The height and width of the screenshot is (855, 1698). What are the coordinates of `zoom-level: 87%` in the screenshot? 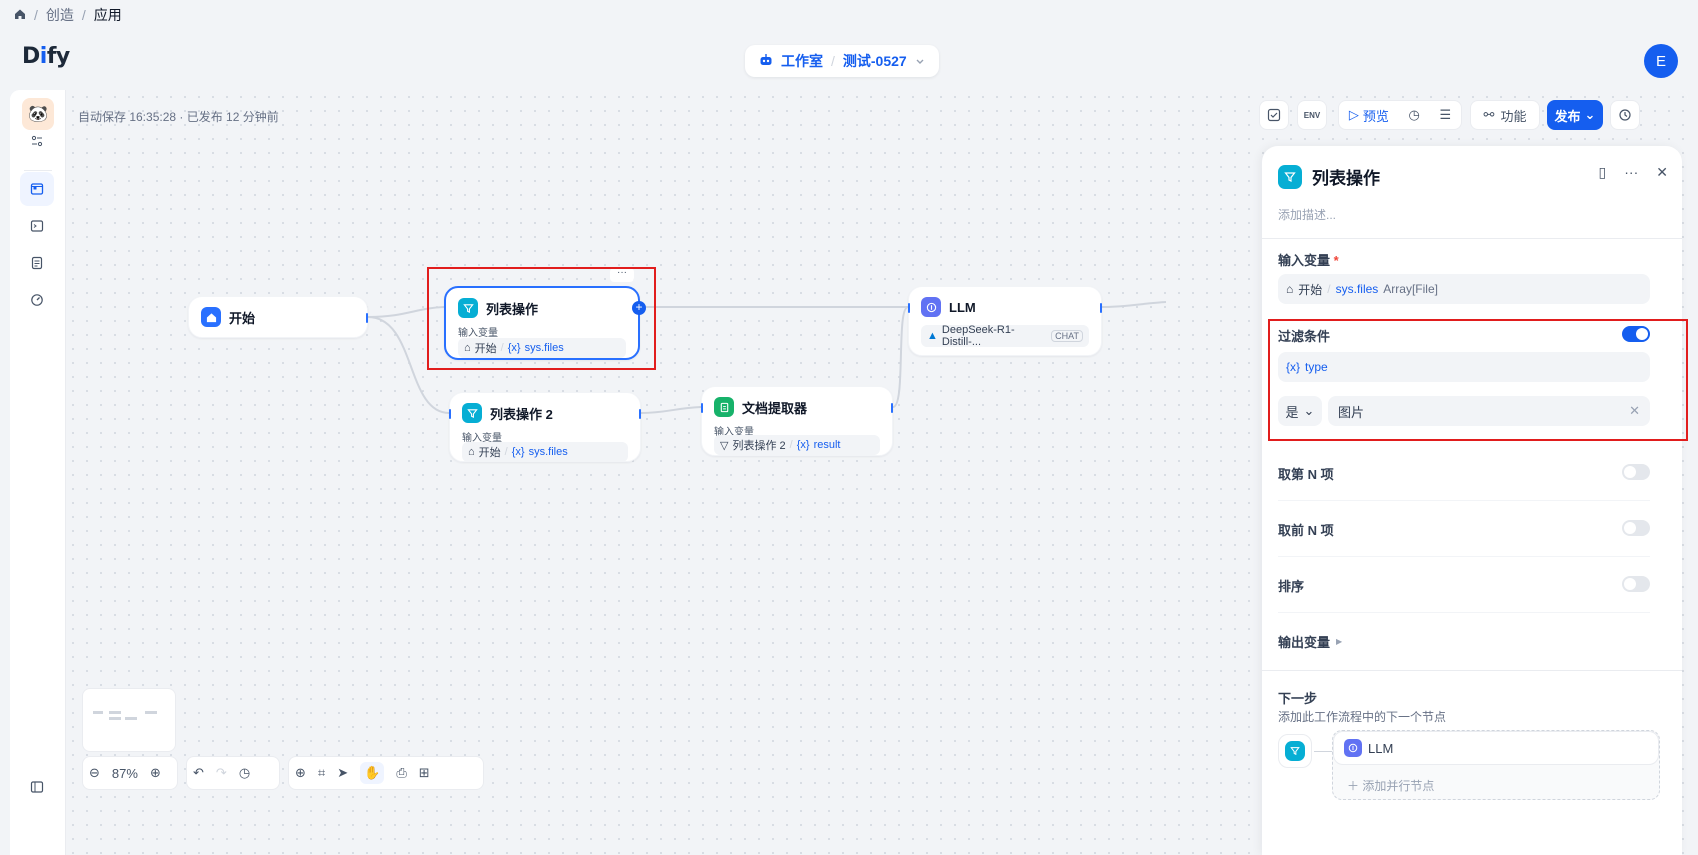 It's located at (125, 773).